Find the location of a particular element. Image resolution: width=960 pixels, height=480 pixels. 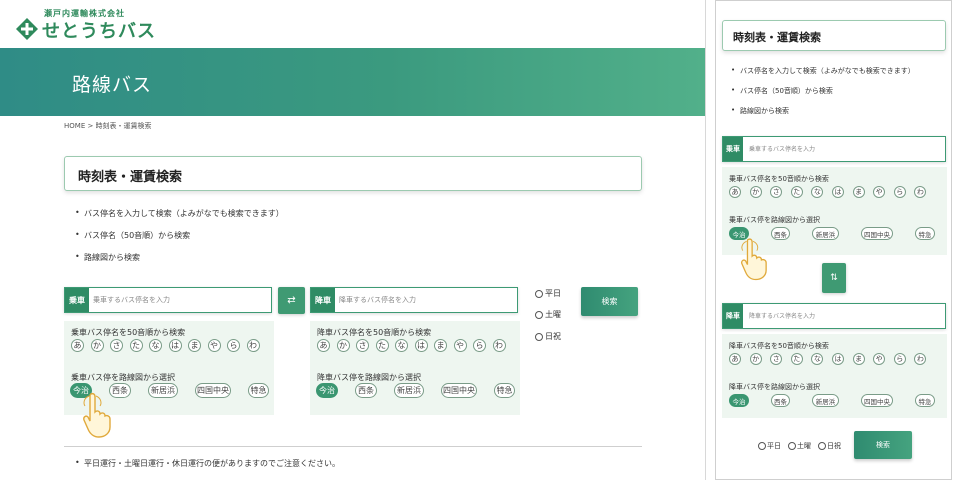

section-title: 時刻表・運賃検索 is located at coordinates (130, 177).